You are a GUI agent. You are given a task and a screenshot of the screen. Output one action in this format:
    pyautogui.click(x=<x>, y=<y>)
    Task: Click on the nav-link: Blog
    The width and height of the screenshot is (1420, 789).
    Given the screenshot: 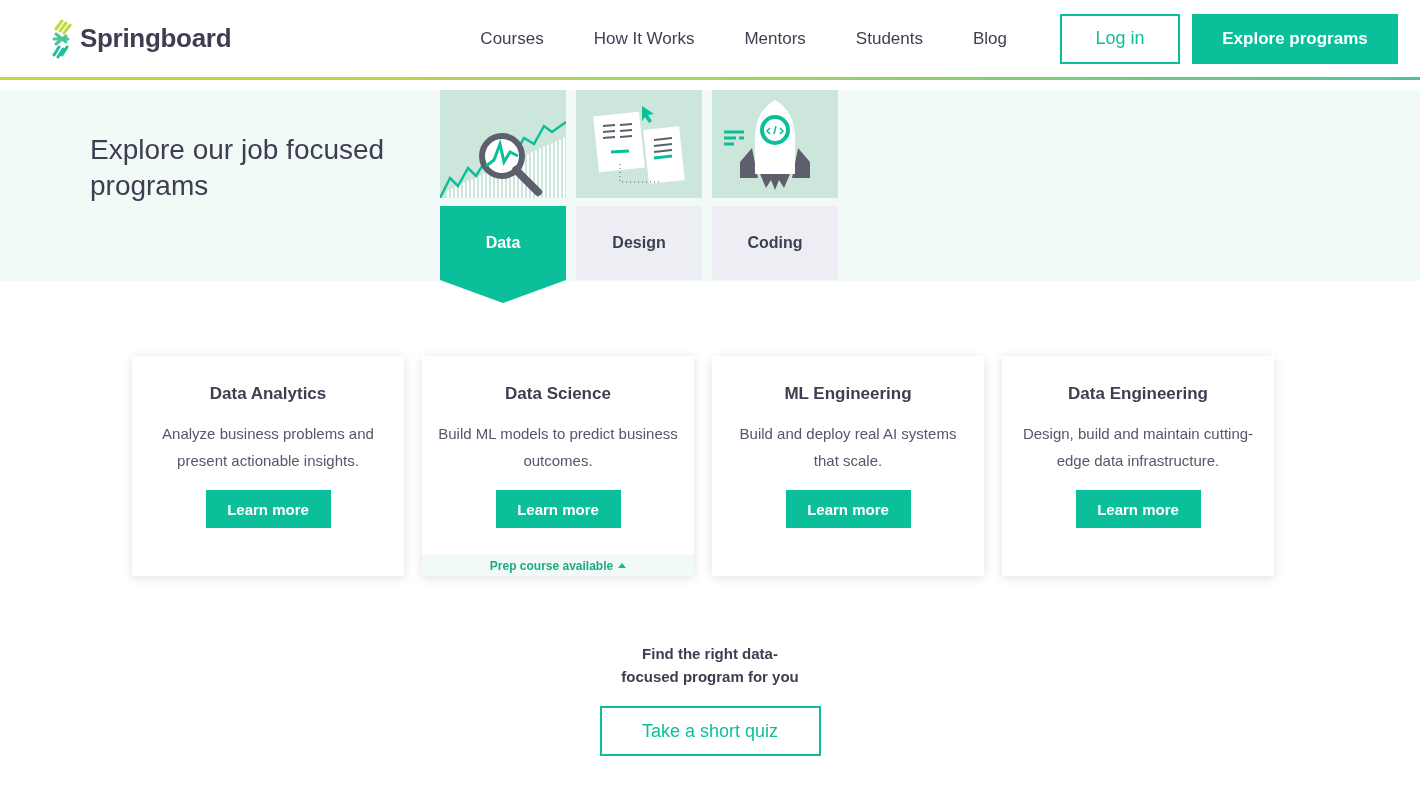 What is the action you would take?
    pyautogui.click(x=989, y=38)
    